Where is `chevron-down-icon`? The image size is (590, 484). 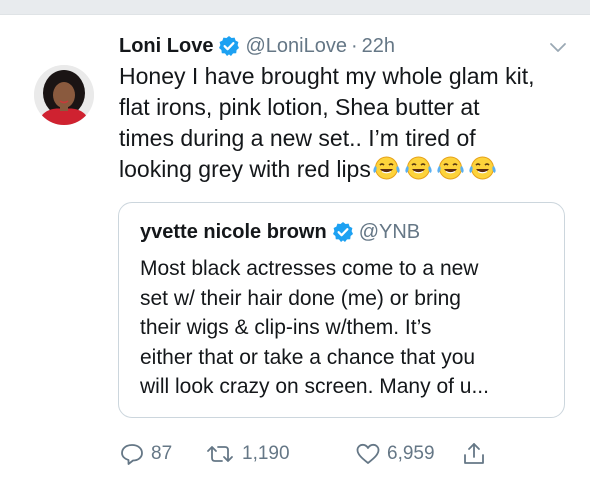 chevron-down-icon is located at coordinates (558, 48).